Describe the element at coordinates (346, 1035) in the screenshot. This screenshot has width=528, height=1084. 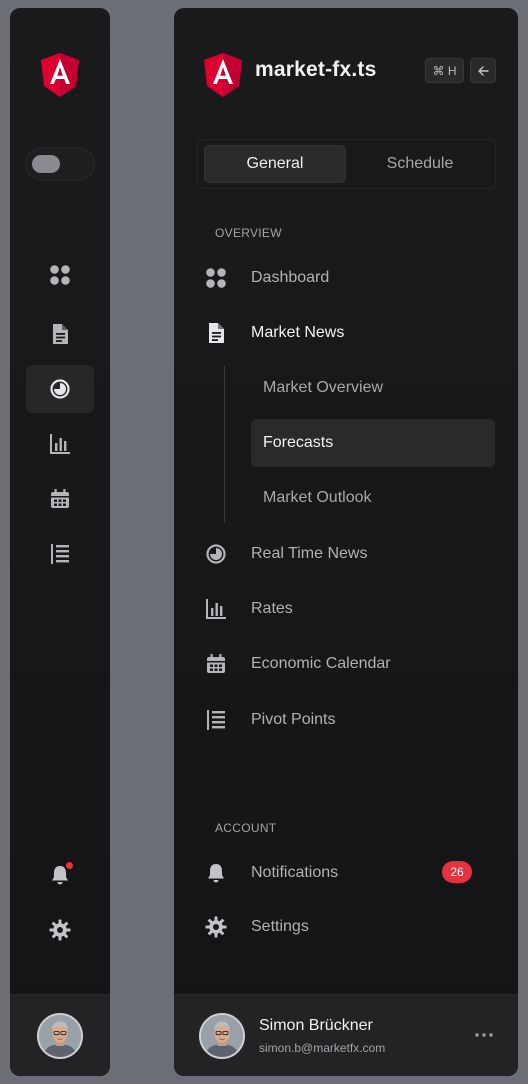
I see `user-profile-area: Simon Brückner simon.b@marketfx.com` at that location.